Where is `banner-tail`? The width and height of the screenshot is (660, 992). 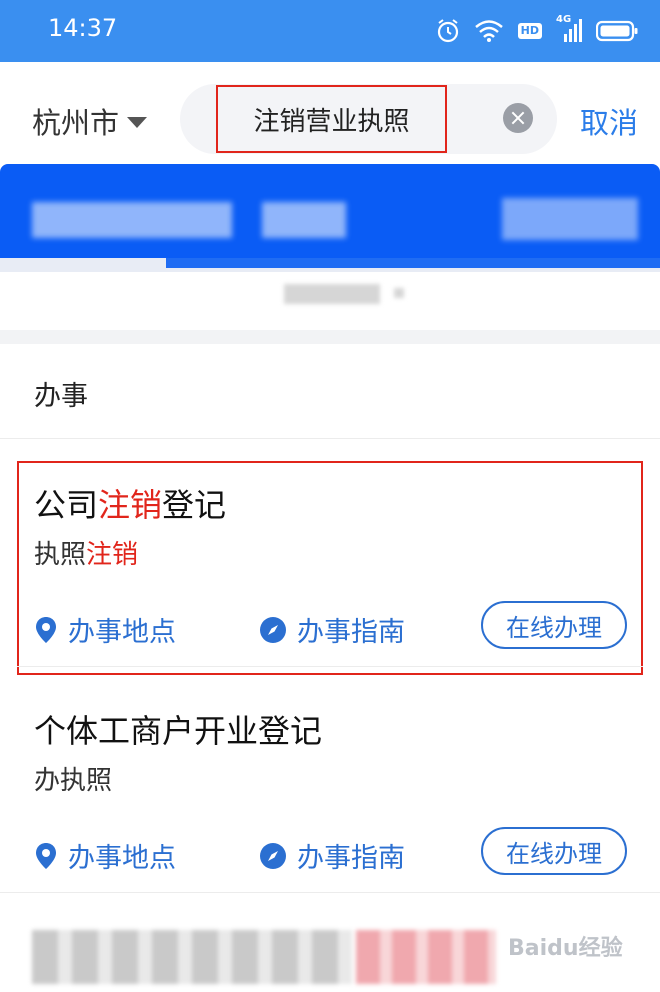 banner-tail is located at coordinates (413, 263).